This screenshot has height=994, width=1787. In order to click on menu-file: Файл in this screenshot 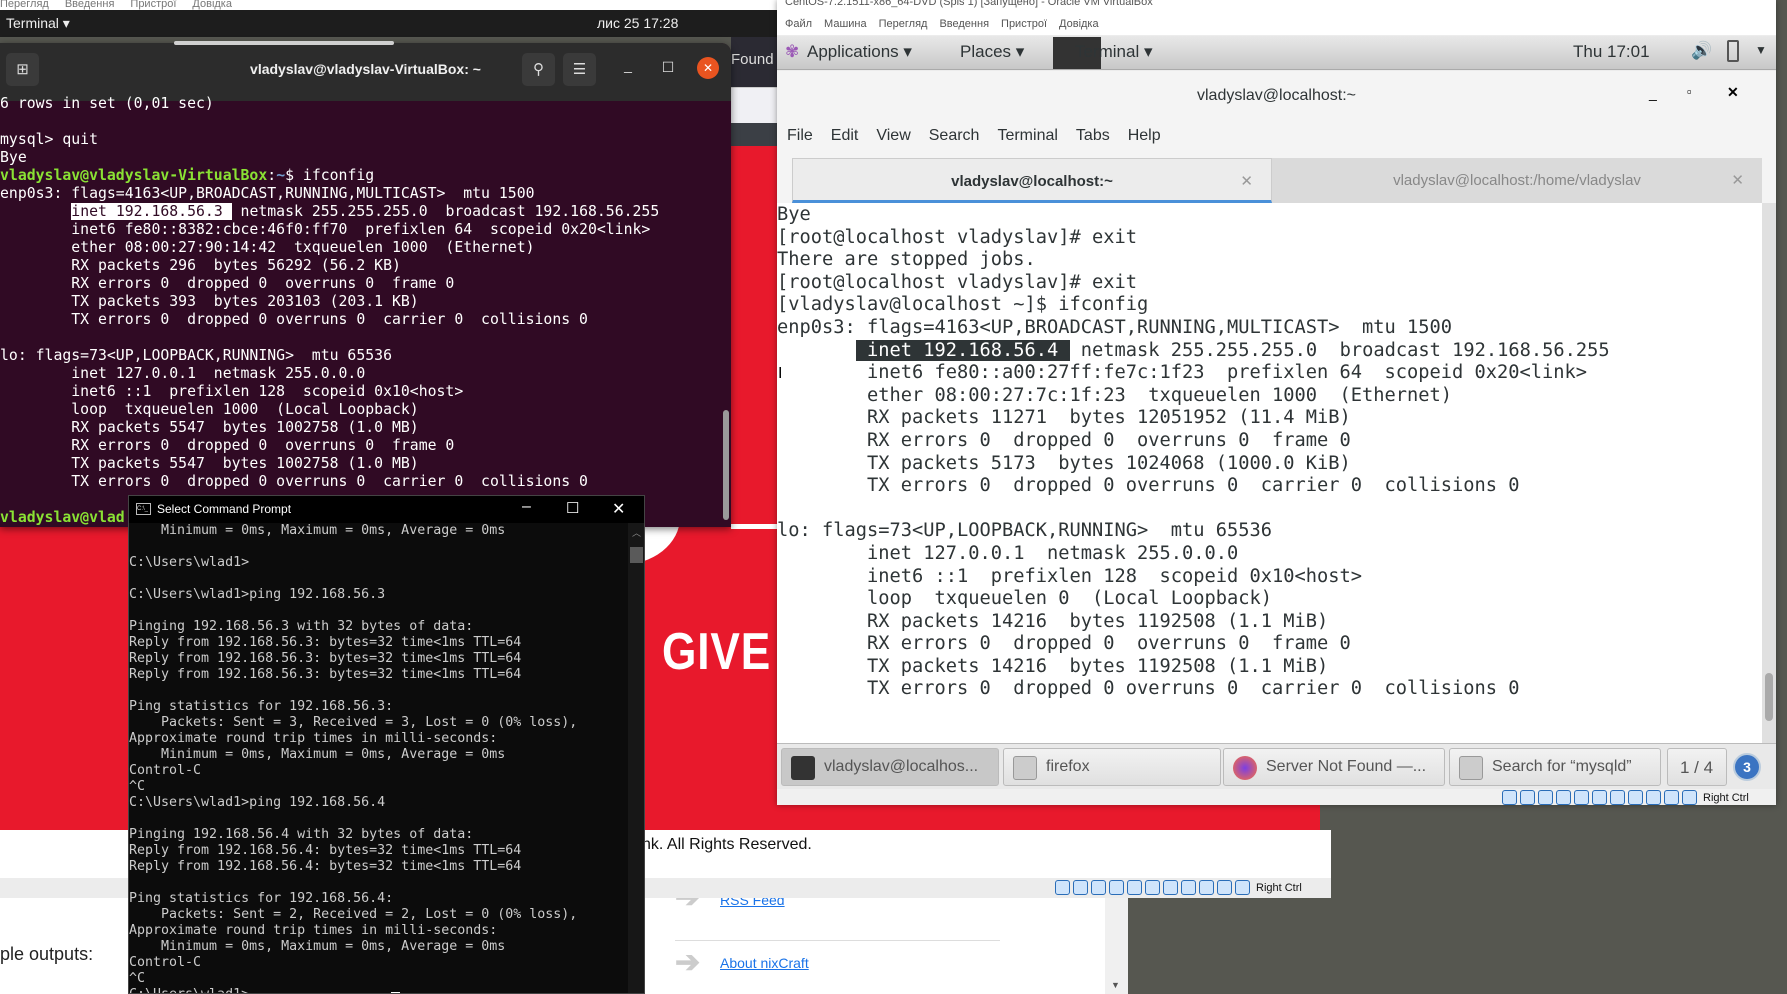, I will do `click(798, 24)`.